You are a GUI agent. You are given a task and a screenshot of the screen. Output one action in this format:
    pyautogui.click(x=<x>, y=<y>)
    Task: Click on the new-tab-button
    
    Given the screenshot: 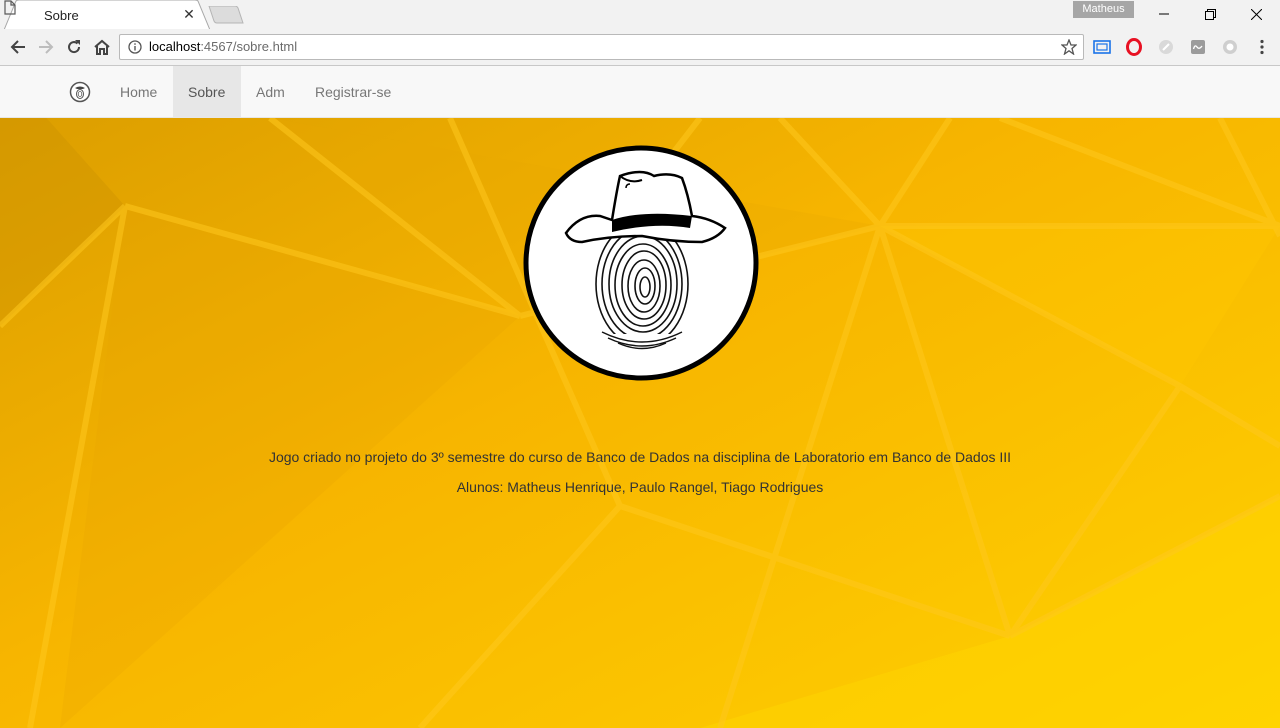 What is the action you would take?
    pyautogui.click(x=226, y=15)
    